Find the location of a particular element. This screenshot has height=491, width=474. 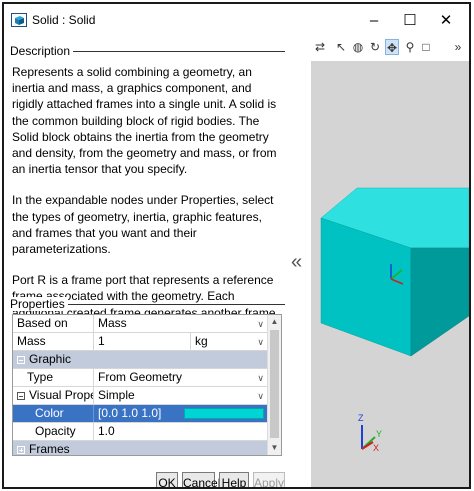

group-header: Graphic is located at coordinates (140, 359).